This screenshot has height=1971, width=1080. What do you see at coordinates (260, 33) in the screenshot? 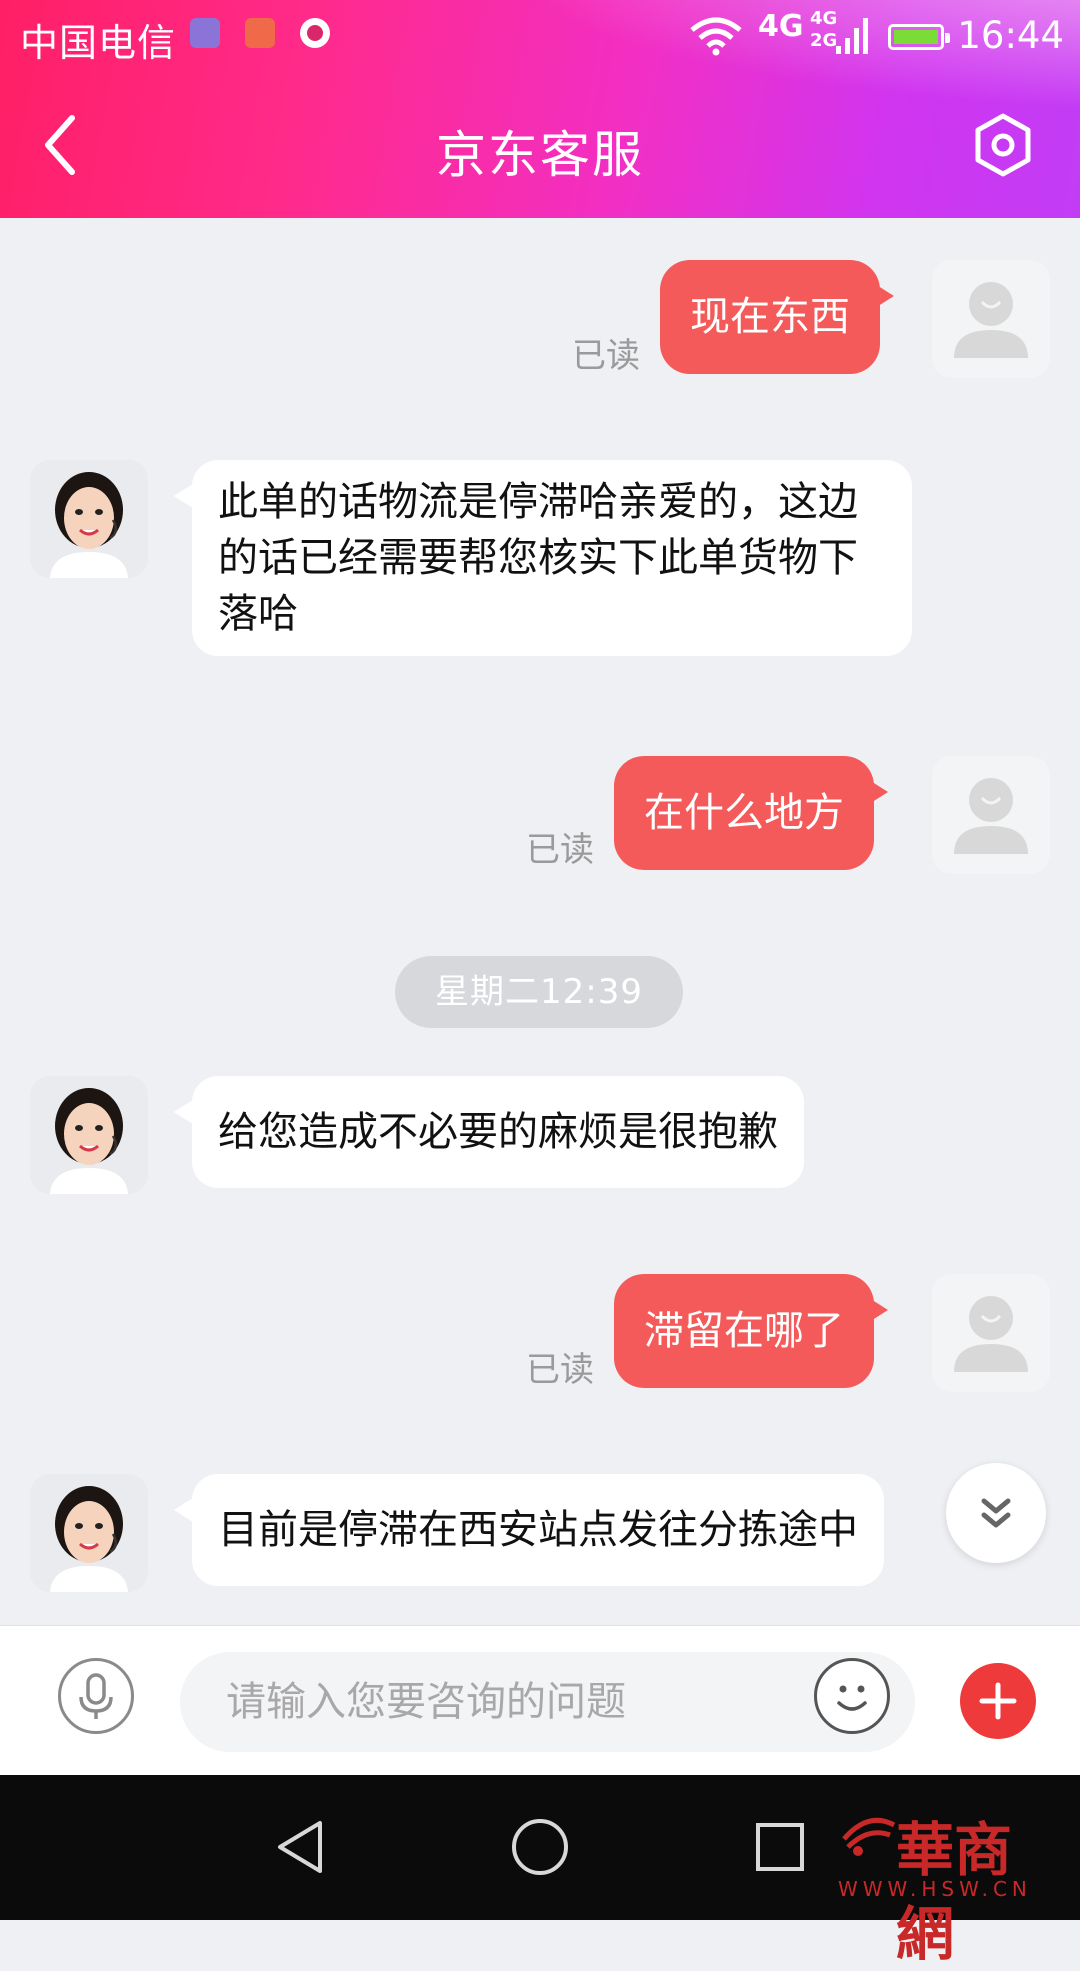
I see `app-notification-icon` at bounding box center [260, 33].